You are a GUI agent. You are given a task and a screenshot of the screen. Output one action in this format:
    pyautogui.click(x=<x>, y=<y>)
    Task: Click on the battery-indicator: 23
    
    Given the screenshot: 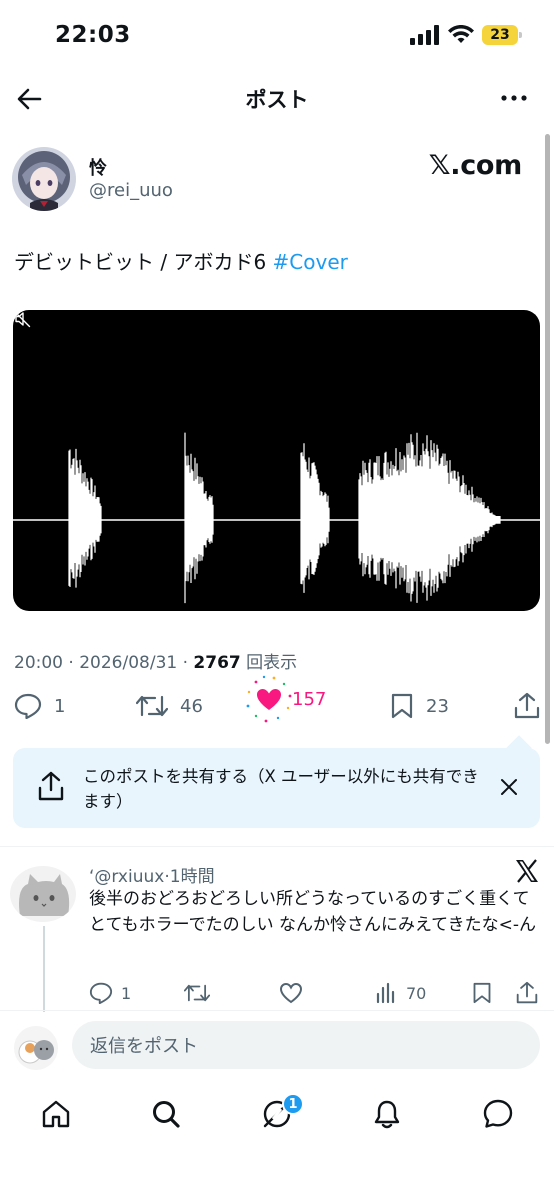 What is the action you would take?
    pyautogui.click(x=502, y=35)
    